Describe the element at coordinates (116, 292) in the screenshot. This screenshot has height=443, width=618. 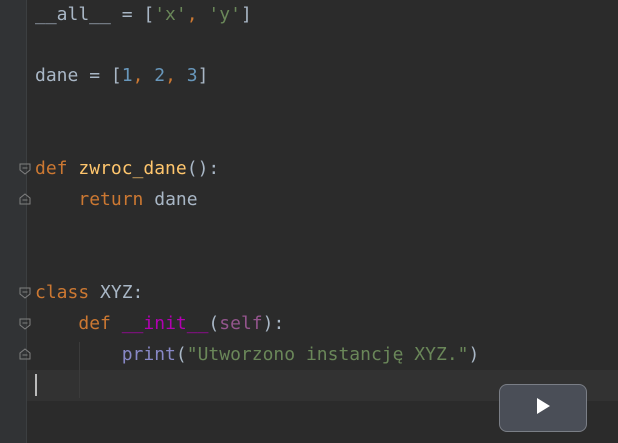
I see `class-name: XYZ:` at that location.